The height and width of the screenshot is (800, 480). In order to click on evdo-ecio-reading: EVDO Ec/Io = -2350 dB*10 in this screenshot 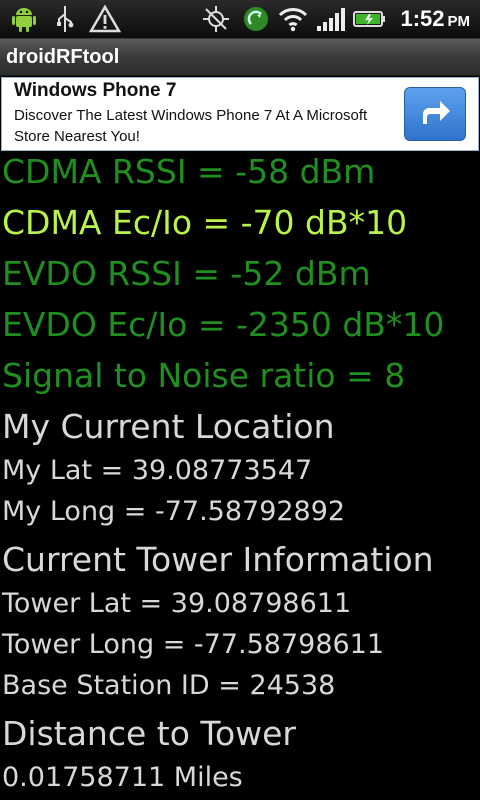, I will do `click(223, 324)`.